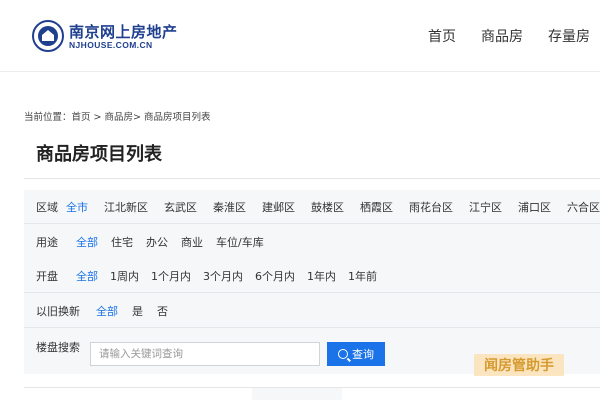  What do you see at coordinates (99, 154) in the screenshot?
I see `page-title: 商品房项目列表` at bounding box center [99, 154].